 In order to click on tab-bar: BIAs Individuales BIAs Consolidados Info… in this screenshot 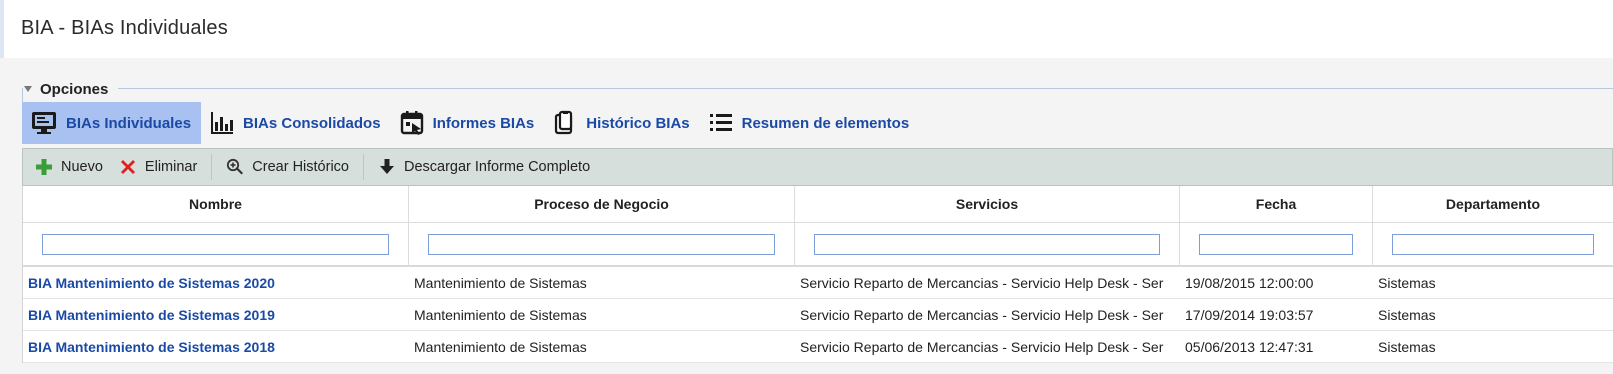, I will do `click(470, 123)`.